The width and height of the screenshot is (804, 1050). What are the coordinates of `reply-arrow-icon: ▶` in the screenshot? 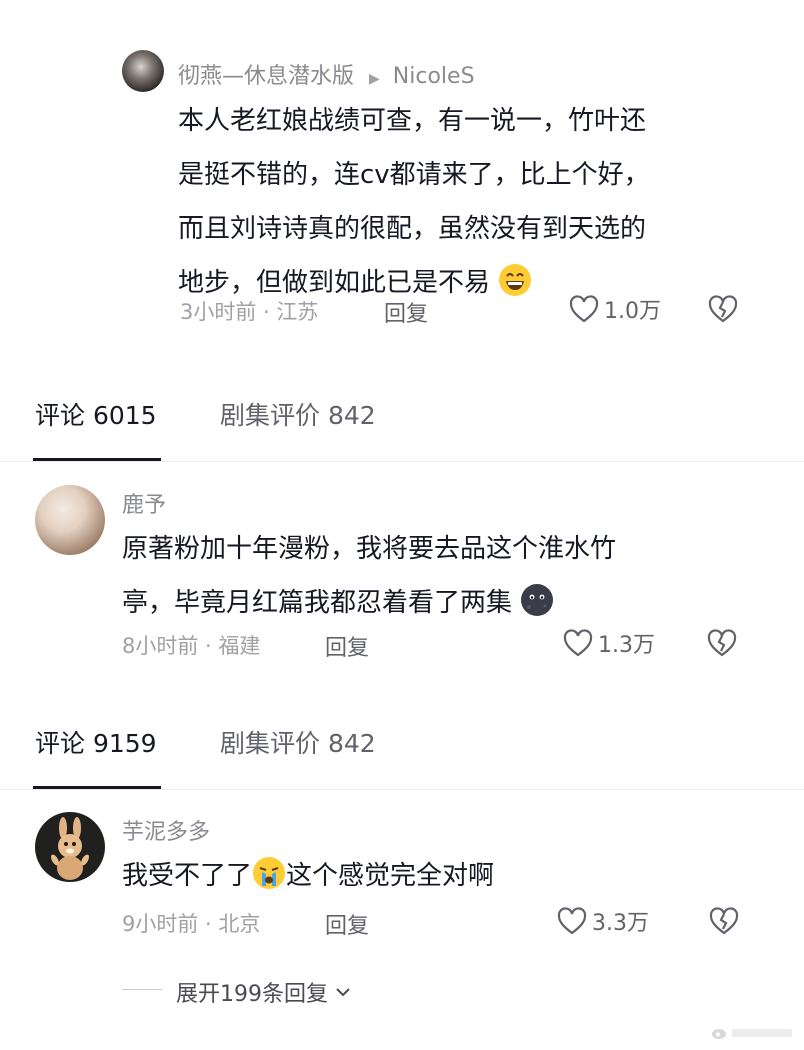 It's located at (374, 79).